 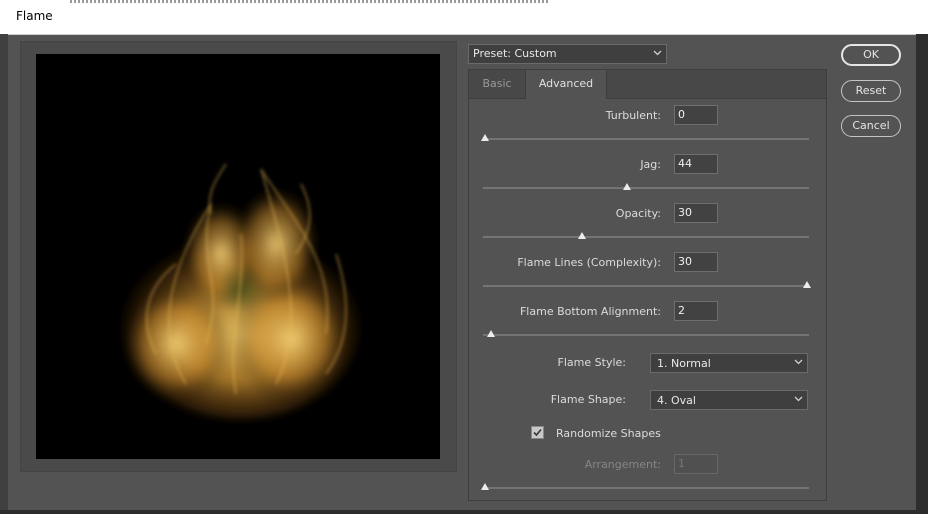 What do you see at coordinates (729, 363) in the screenshot?
I see `flame-style-select: 1. Normal` at bounding box center [729, 363].